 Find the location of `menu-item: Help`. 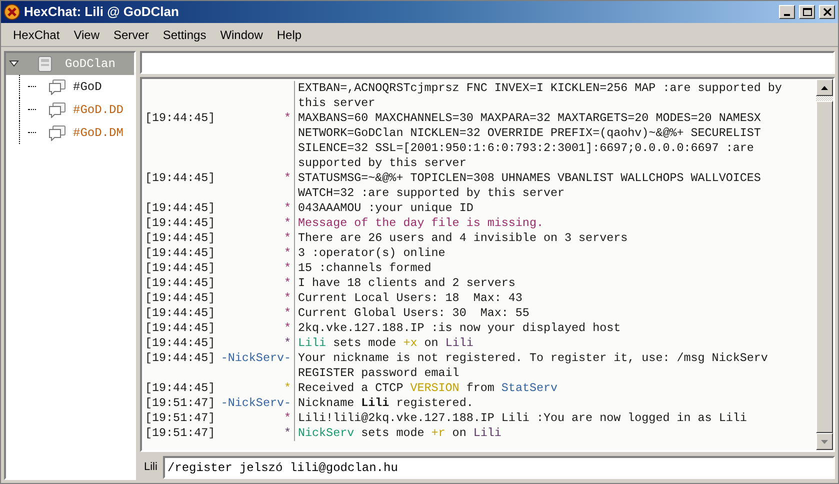

menu-item: Help is located at coordinates (289, 35).